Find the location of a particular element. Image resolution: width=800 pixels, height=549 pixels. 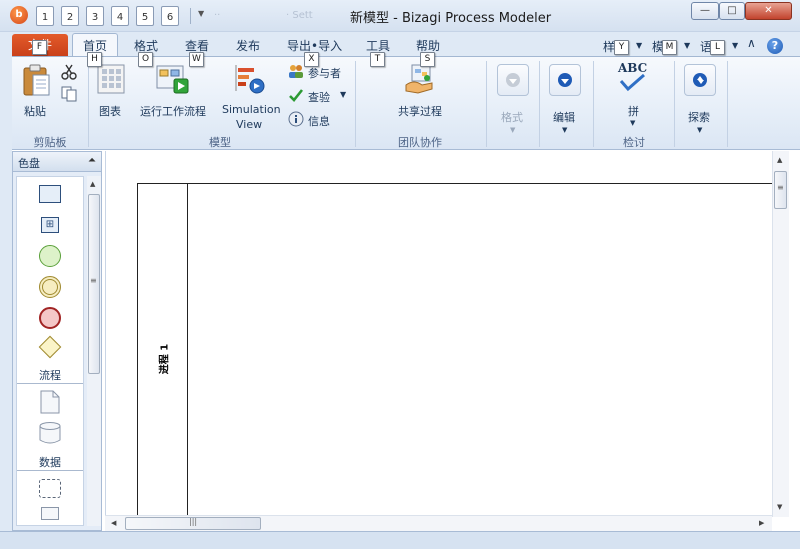

scroll-down-icon: ▼ is located at coordinates (779, 507).